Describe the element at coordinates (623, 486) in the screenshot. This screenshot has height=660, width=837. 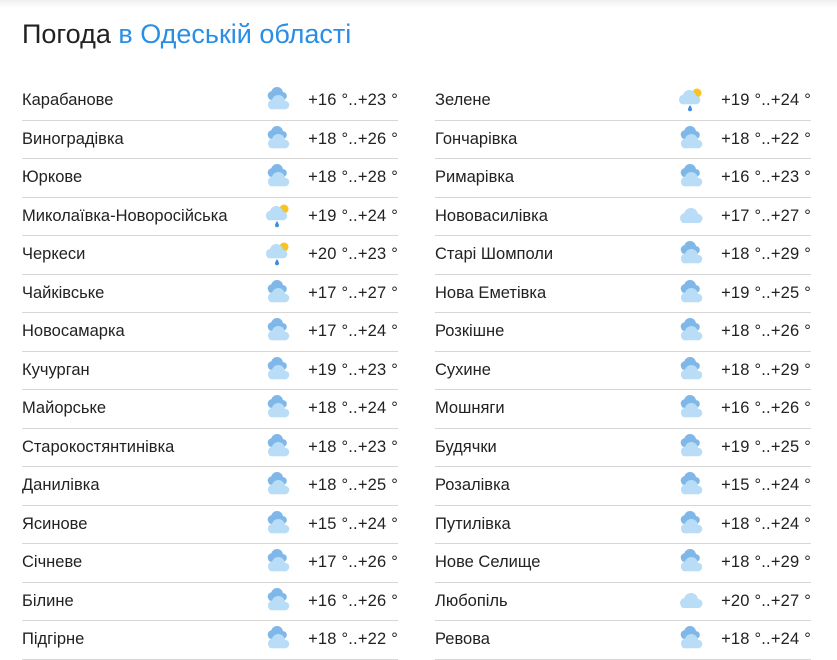
I see `weather-row: Розалівка +15 °..+24 °` at that location.